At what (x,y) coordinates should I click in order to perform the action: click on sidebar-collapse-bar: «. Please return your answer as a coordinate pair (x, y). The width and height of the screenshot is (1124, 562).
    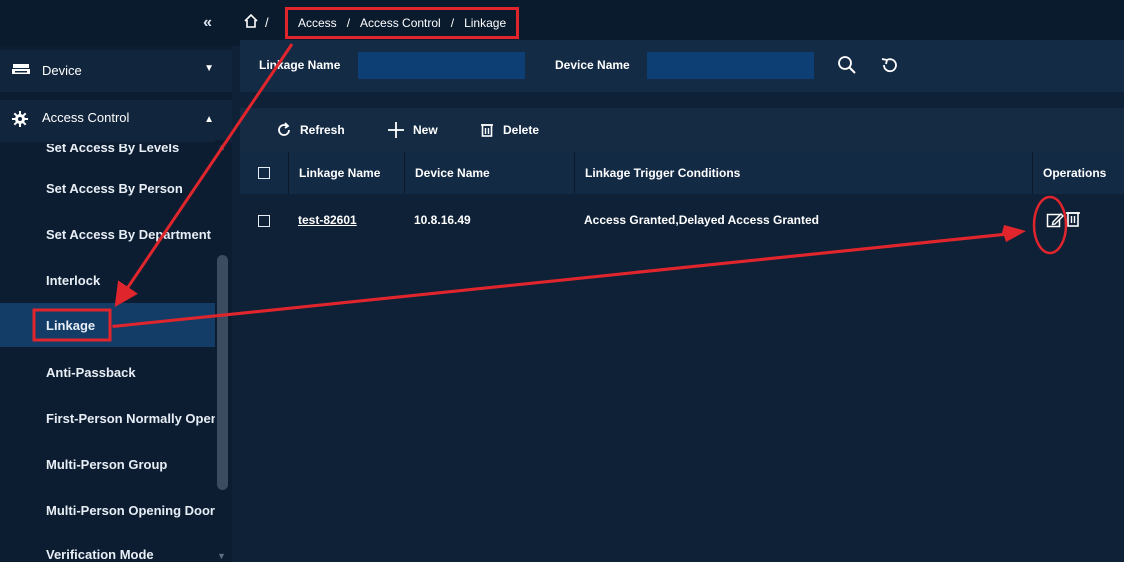
    Looking at the image, I should click on (116, 23).